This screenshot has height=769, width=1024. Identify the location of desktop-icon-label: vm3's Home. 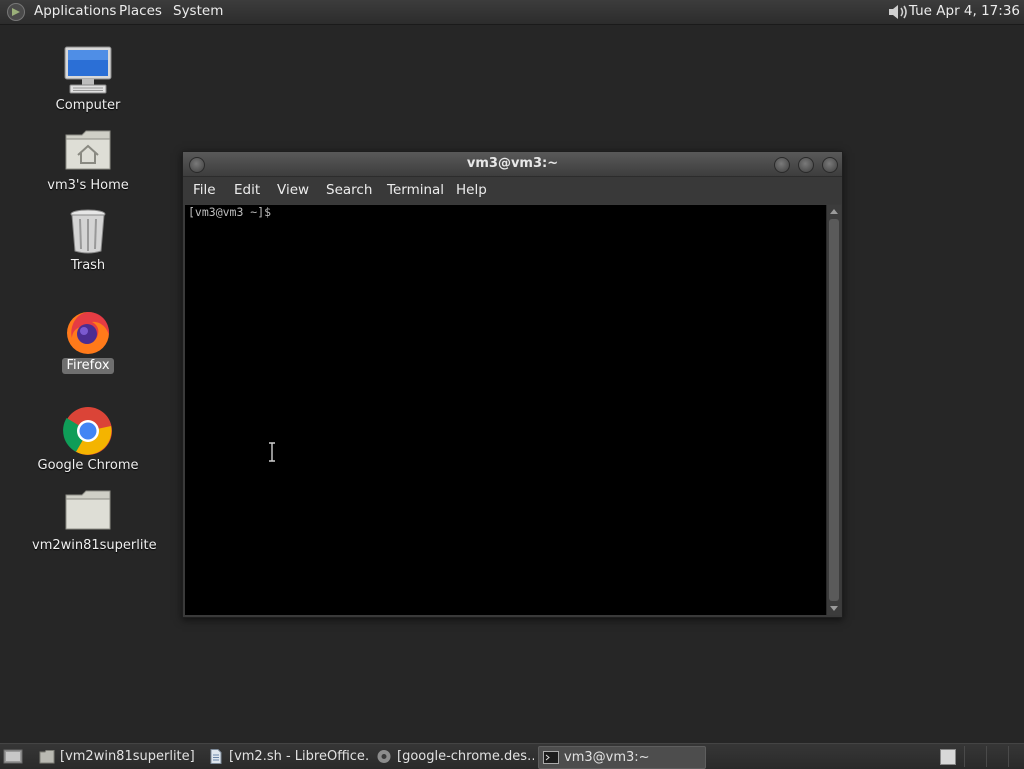
(88, 185).